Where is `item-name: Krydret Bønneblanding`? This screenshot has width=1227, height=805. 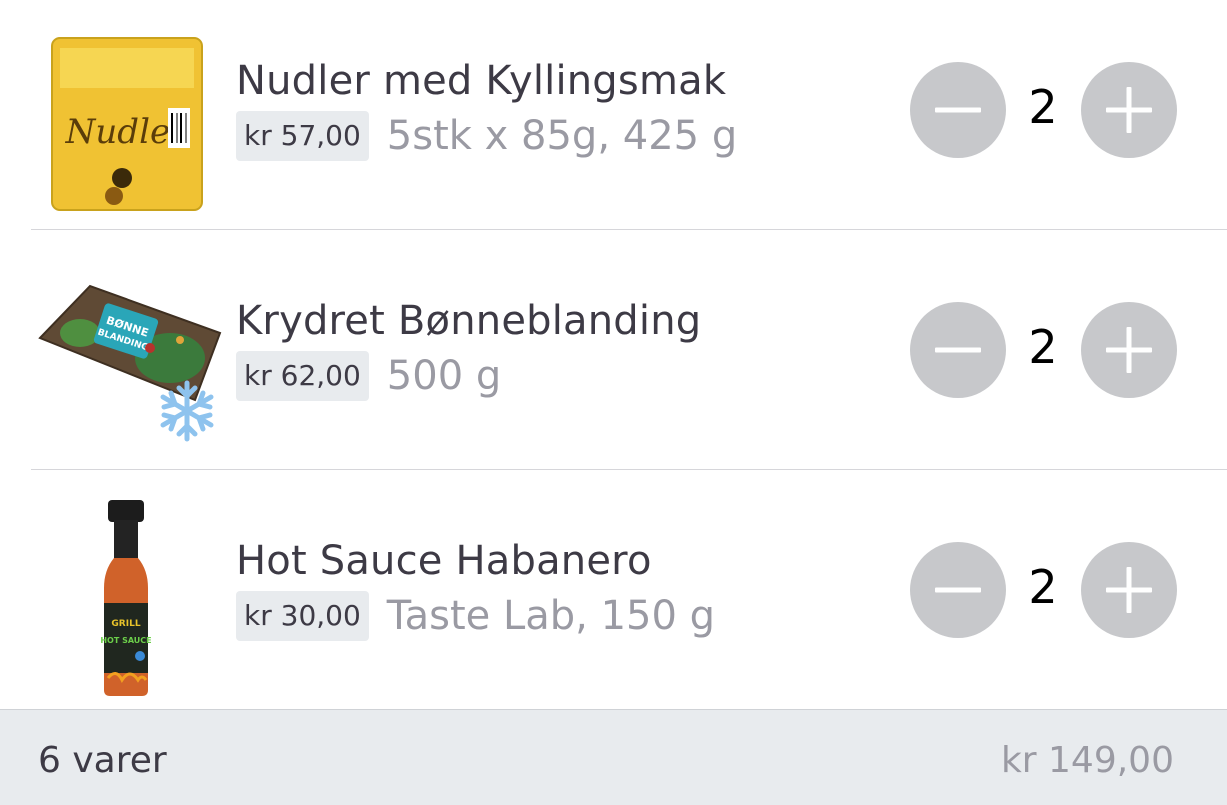
item-name: Krydret Bønneblanding is located at coordinates (469, 321).